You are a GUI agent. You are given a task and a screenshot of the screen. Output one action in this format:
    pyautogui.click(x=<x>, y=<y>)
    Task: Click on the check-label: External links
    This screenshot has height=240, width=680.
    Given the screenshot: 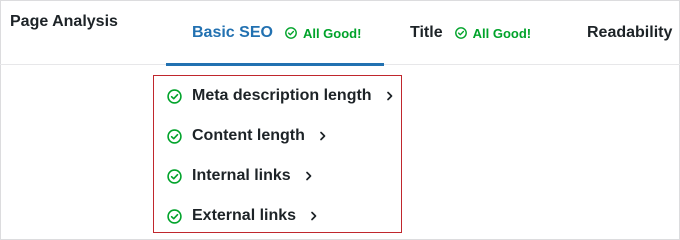 What is the action you would take?
    pyautogui.click(x=244, y=215)
    